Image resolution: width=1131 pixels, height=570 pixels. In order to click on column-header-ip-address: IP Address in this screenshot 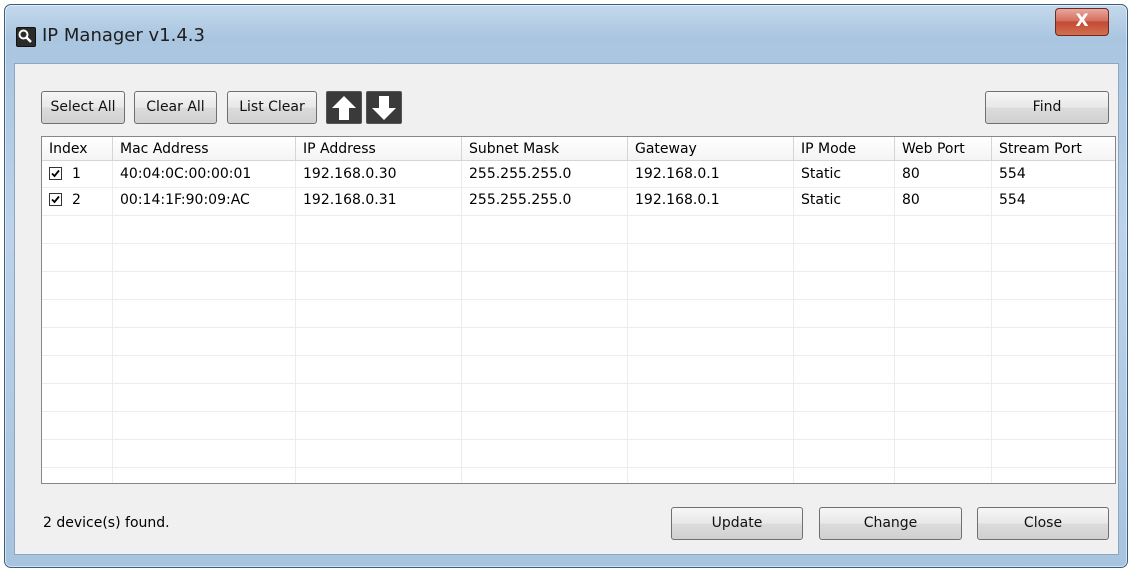, I will do `click(379, 149)`.